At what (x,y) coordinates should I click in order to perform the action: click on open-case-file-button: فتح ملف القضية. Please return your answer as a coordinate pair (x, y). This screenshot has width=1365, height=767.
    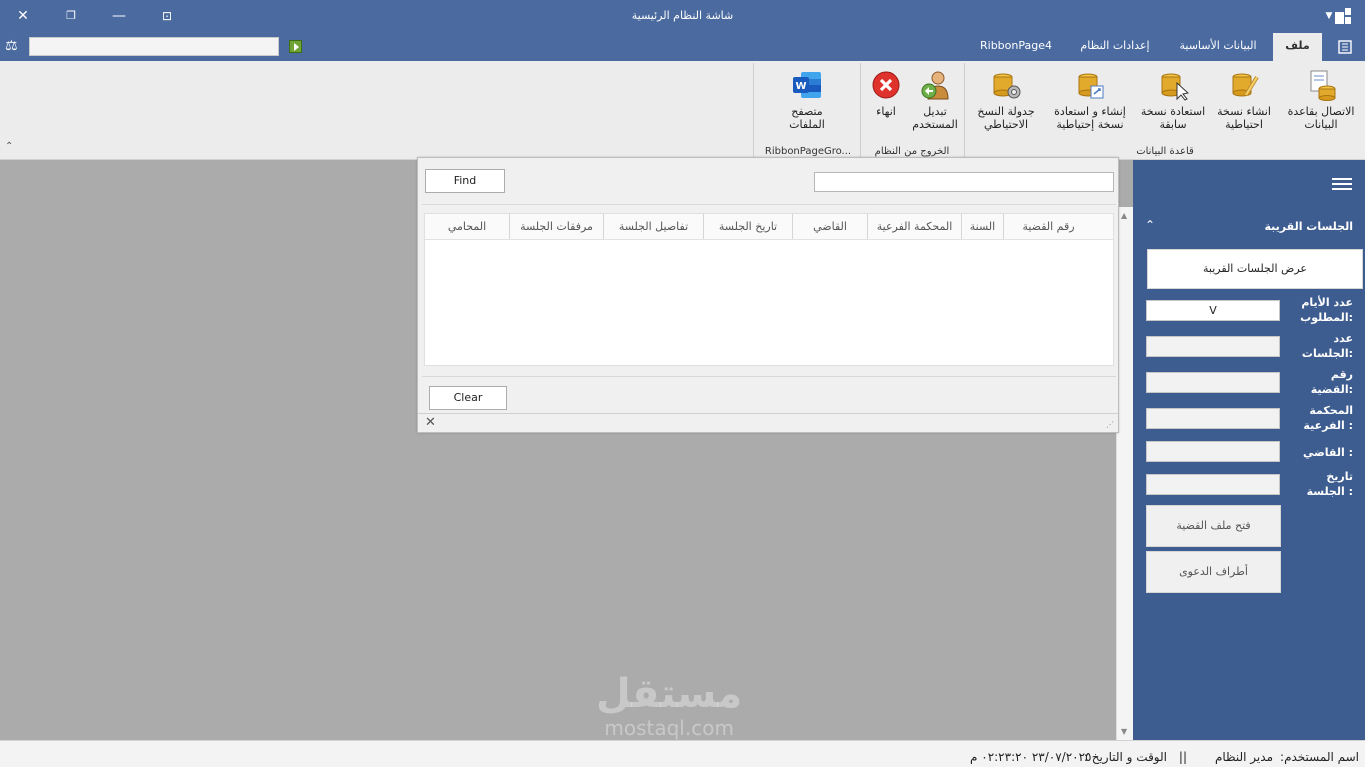
    Looking at the image, I should click on (1213, 526).